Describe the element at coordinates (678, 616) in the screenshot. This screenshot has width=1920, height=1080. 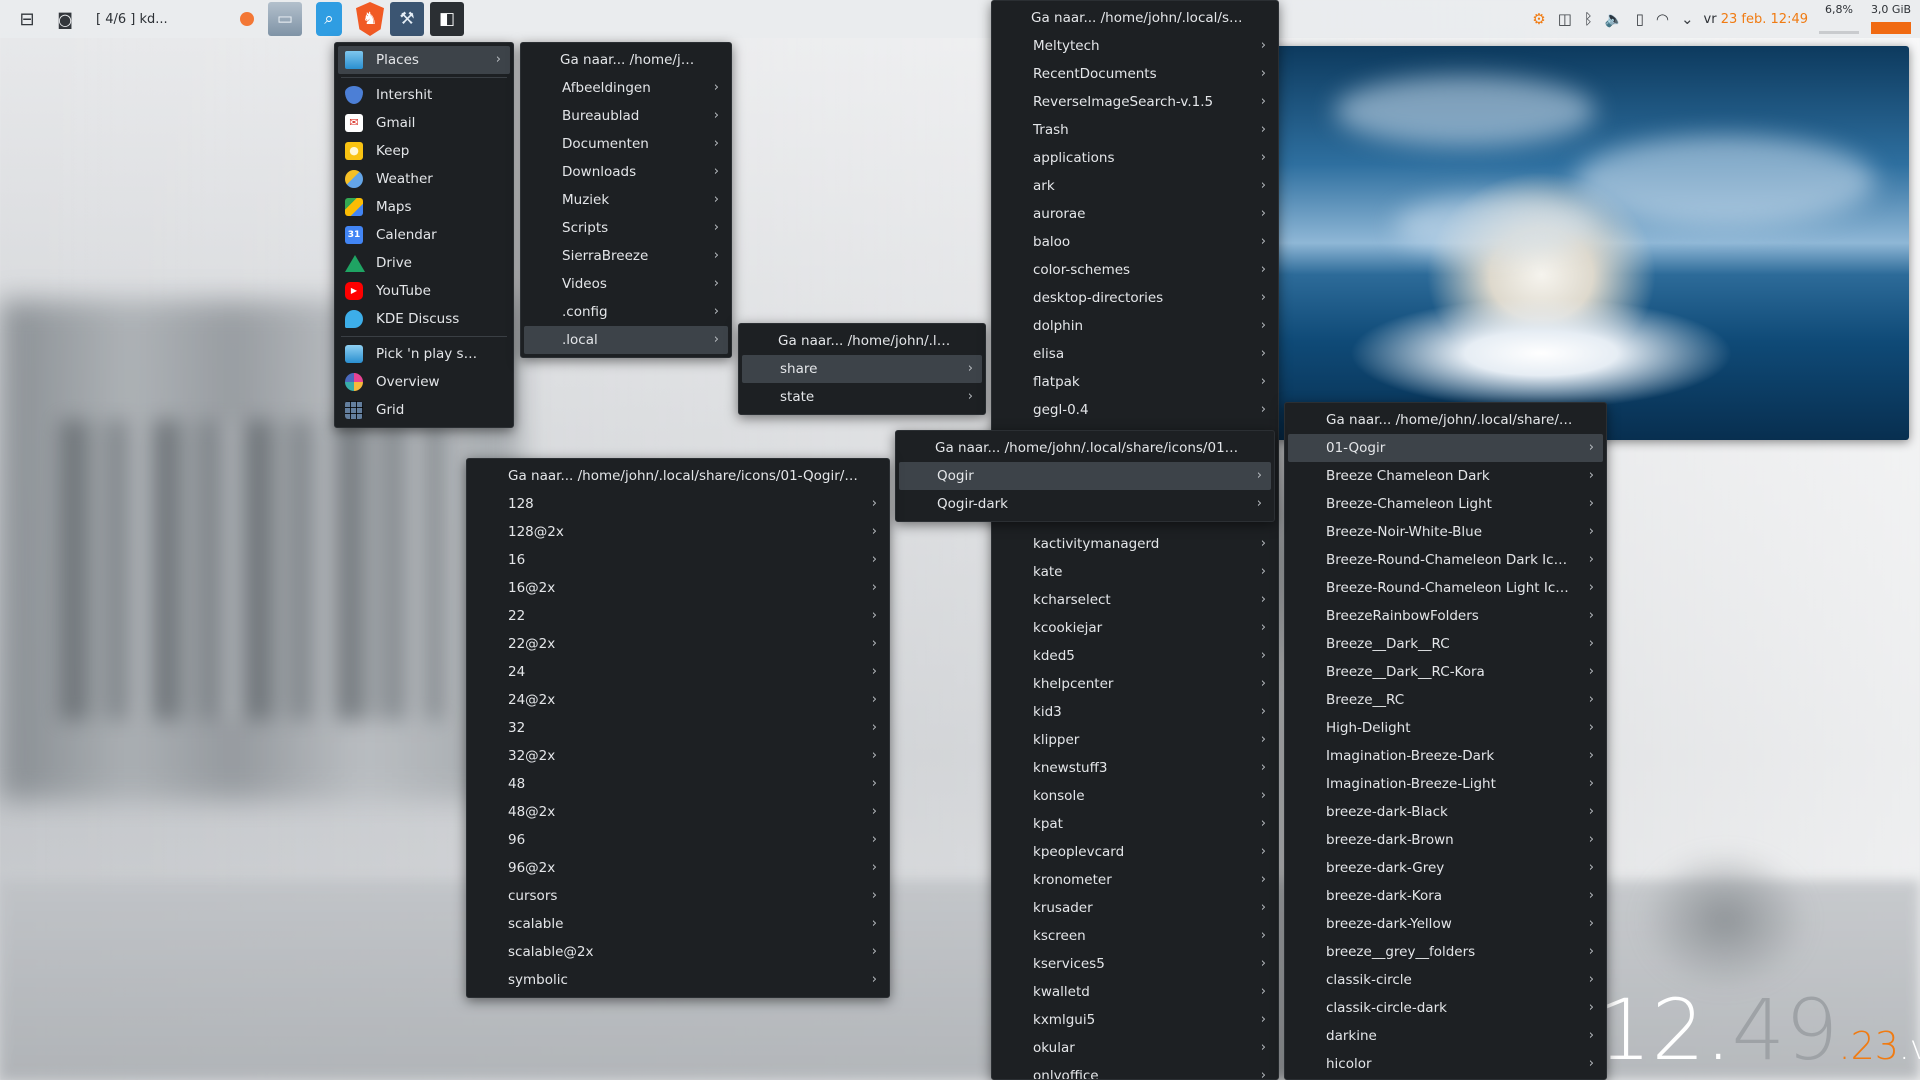
I see `menu-item-22: 22 ›` at that location.